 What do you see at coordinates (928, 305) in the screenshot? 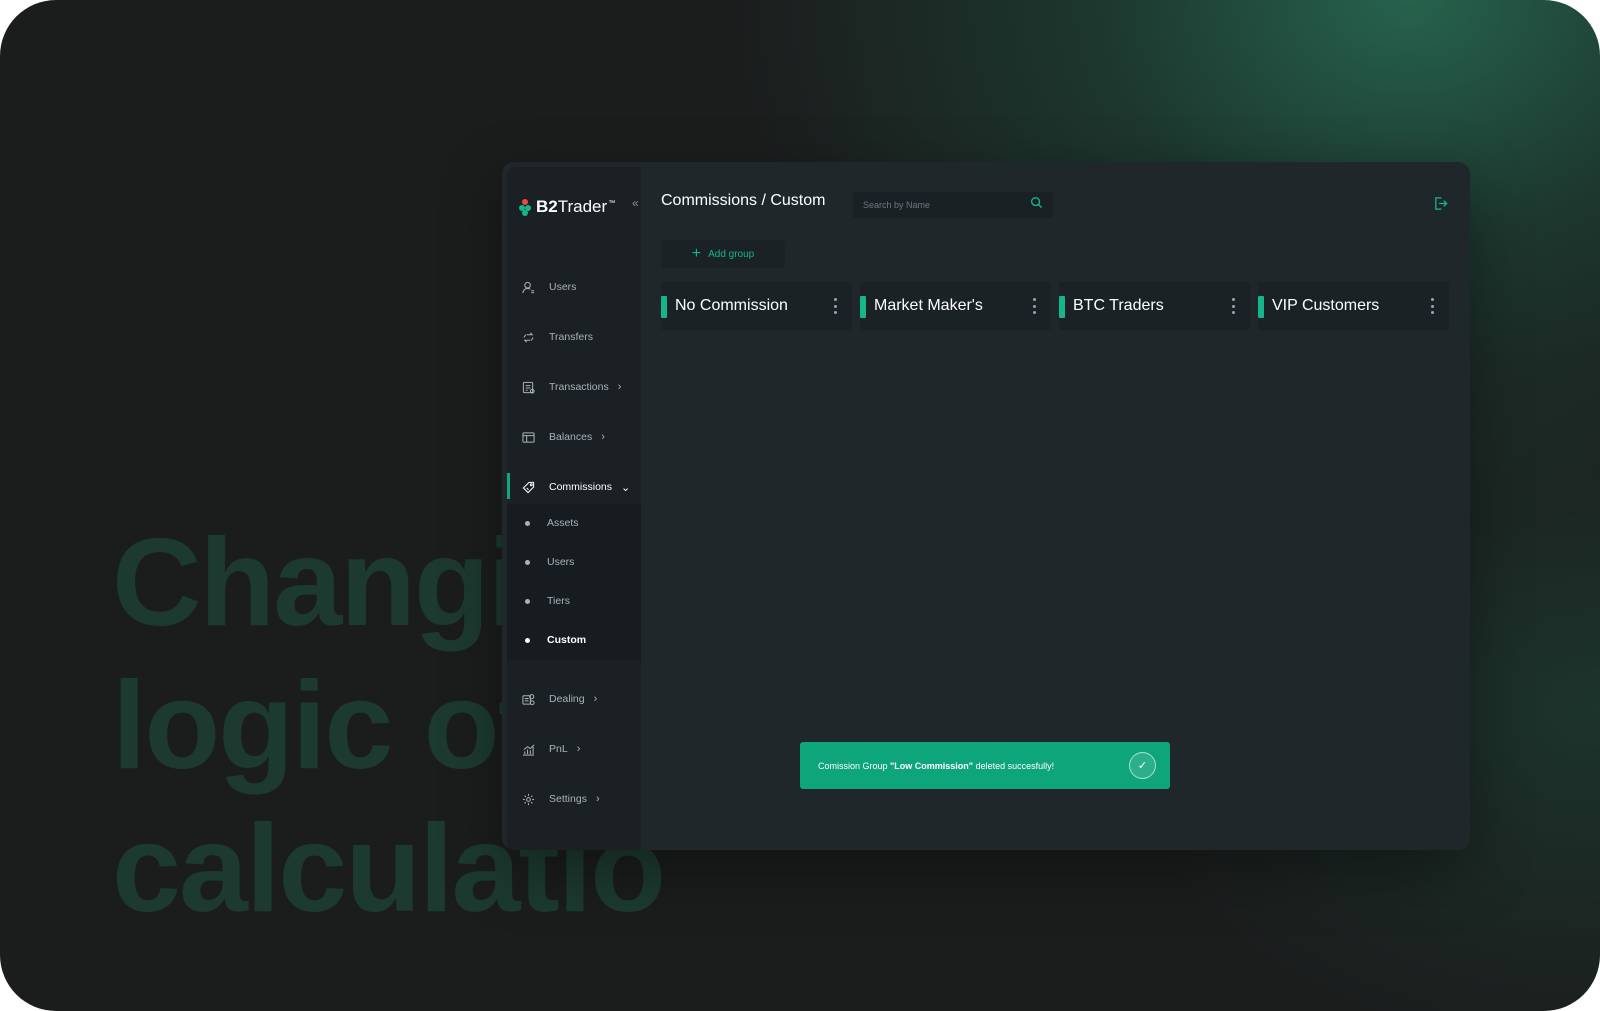
I see `group-name: Market Maker's` at bounding box center [928, 305].